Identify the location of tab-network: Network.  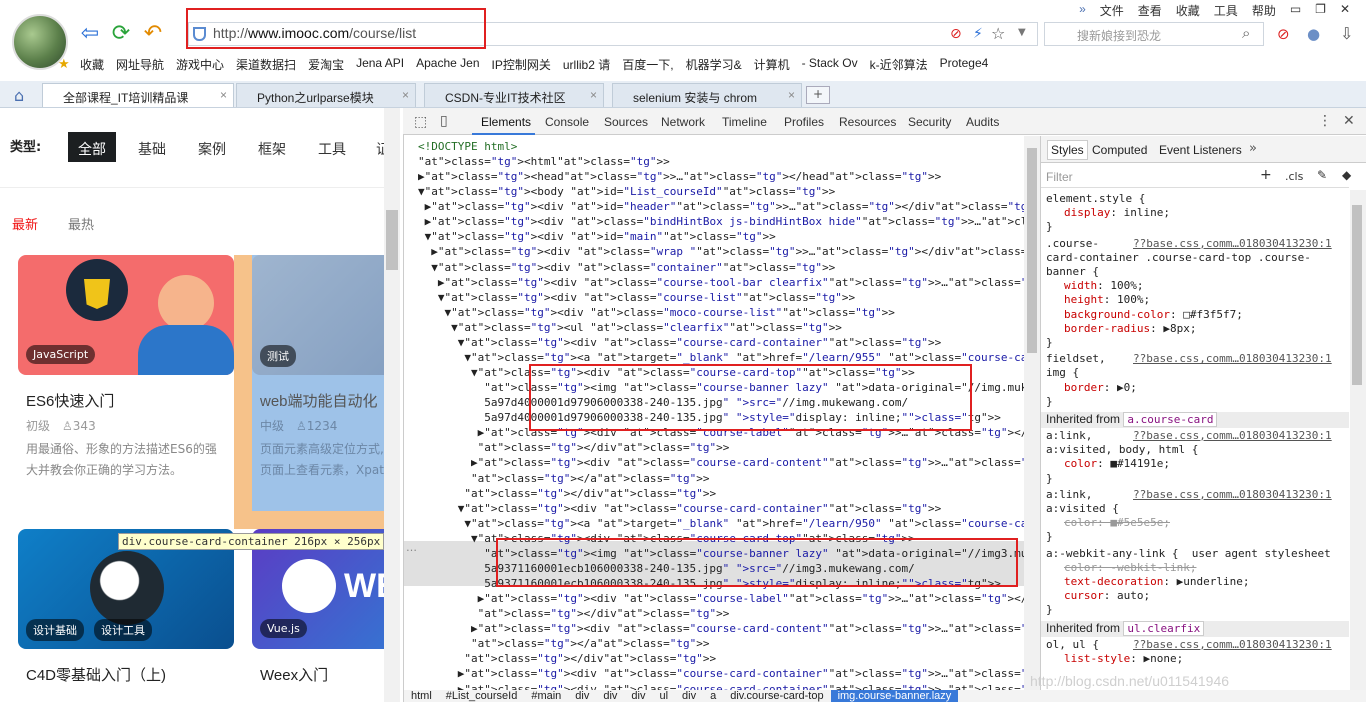
(683, 122).